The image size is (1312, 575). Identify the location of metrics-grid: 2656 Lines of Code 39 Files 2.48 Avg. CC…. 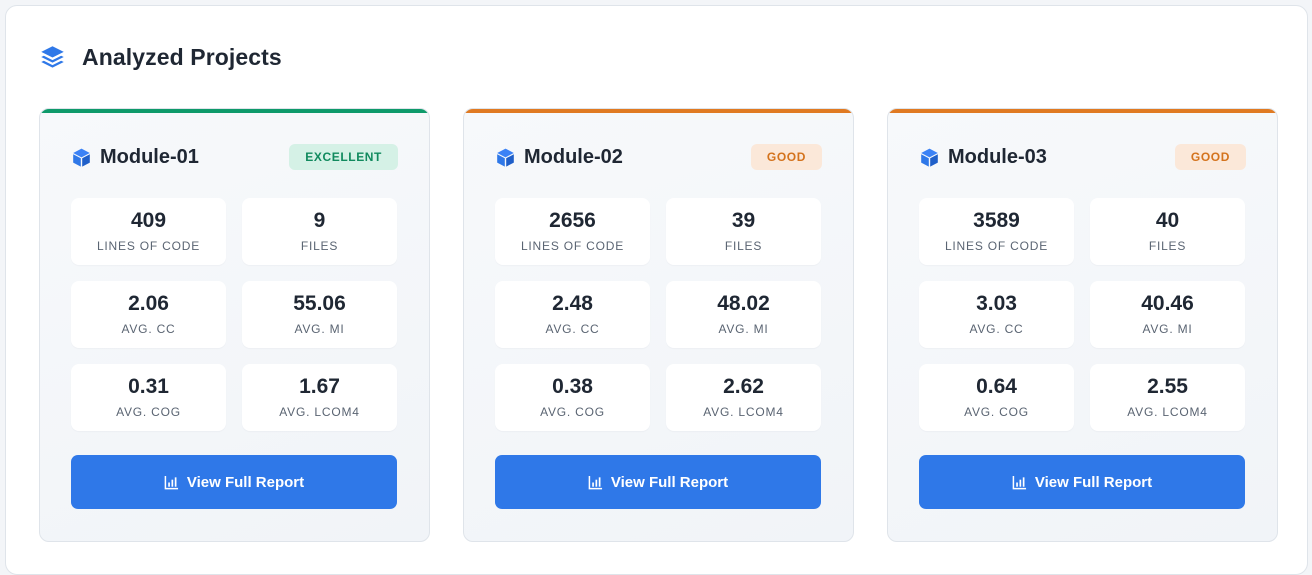
(658, 314).